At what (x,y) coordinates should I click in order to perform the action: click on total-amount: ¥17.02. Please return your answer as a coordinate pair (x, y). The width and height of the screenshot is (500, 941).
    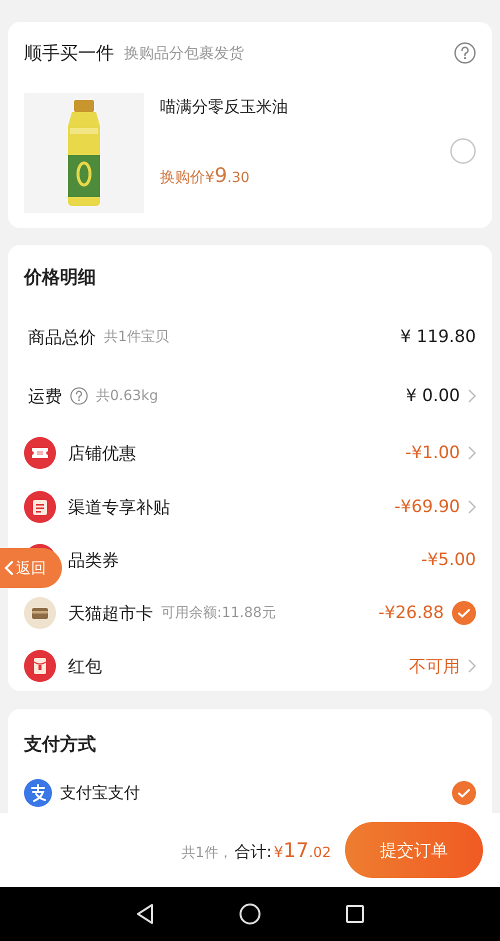
    Looking at the image, I should click on (302, 850).